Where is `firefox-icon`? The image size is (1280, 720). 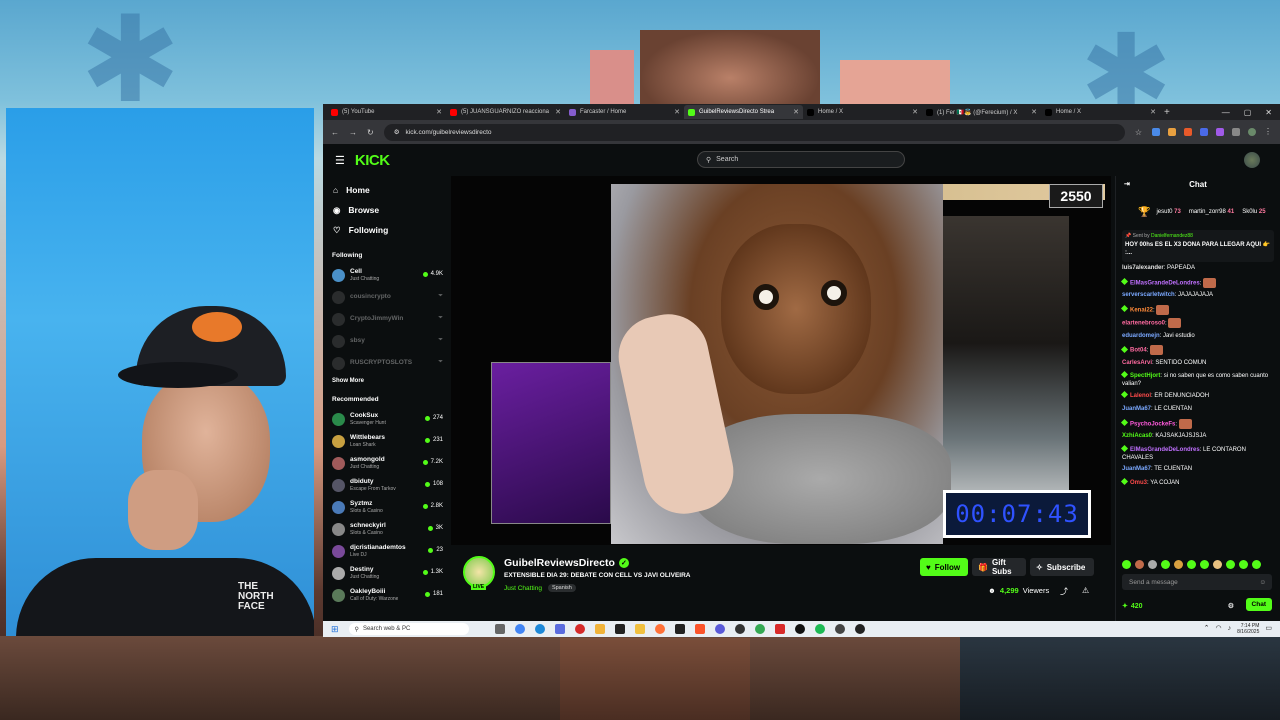
firefox-icon is located at coordinates (659, 629).